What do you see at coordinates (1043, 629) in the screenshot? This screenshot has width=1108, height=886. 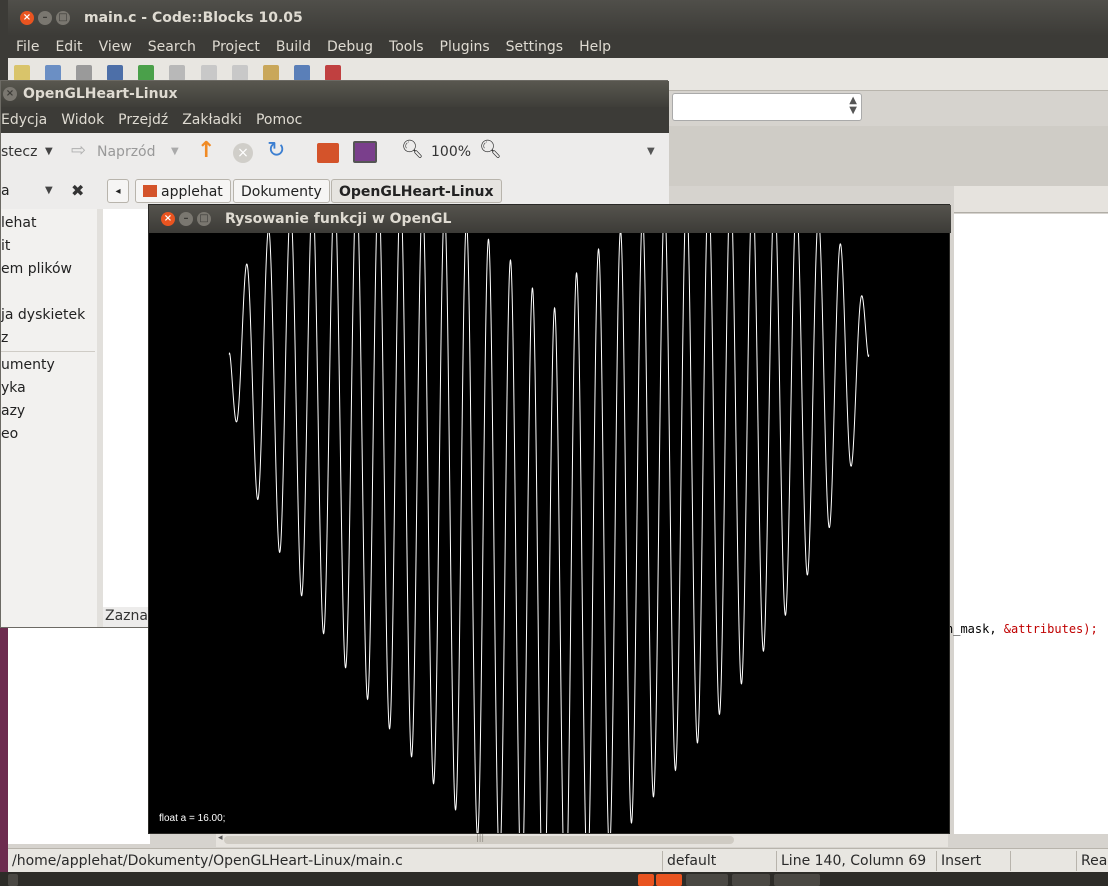 I see `code-amp-text: &attributes` at bounding box center [1043, 629].